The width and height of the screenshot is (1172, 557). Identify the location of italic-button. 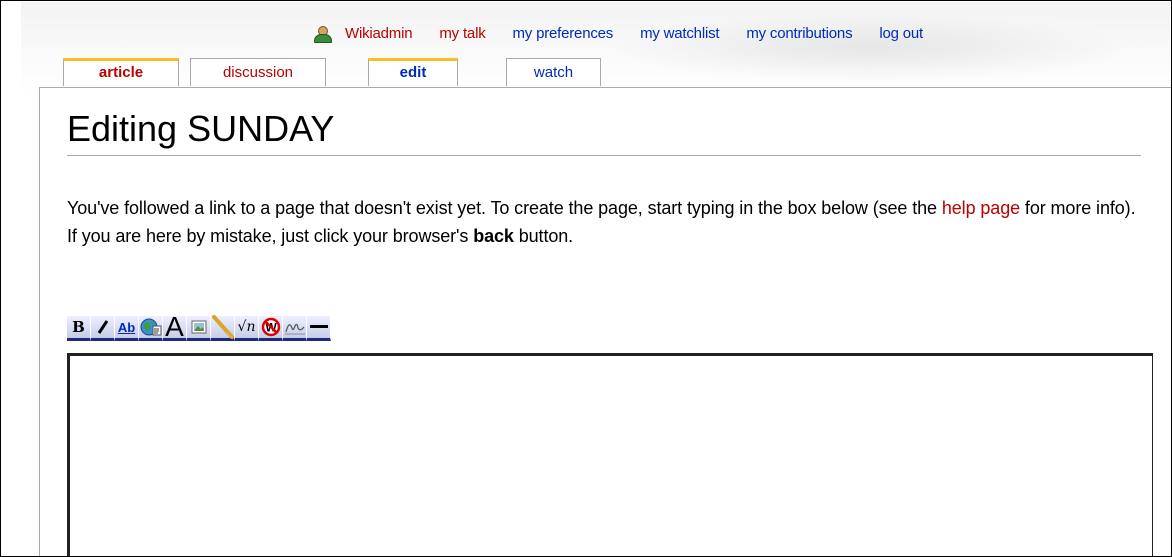
(103, 328).